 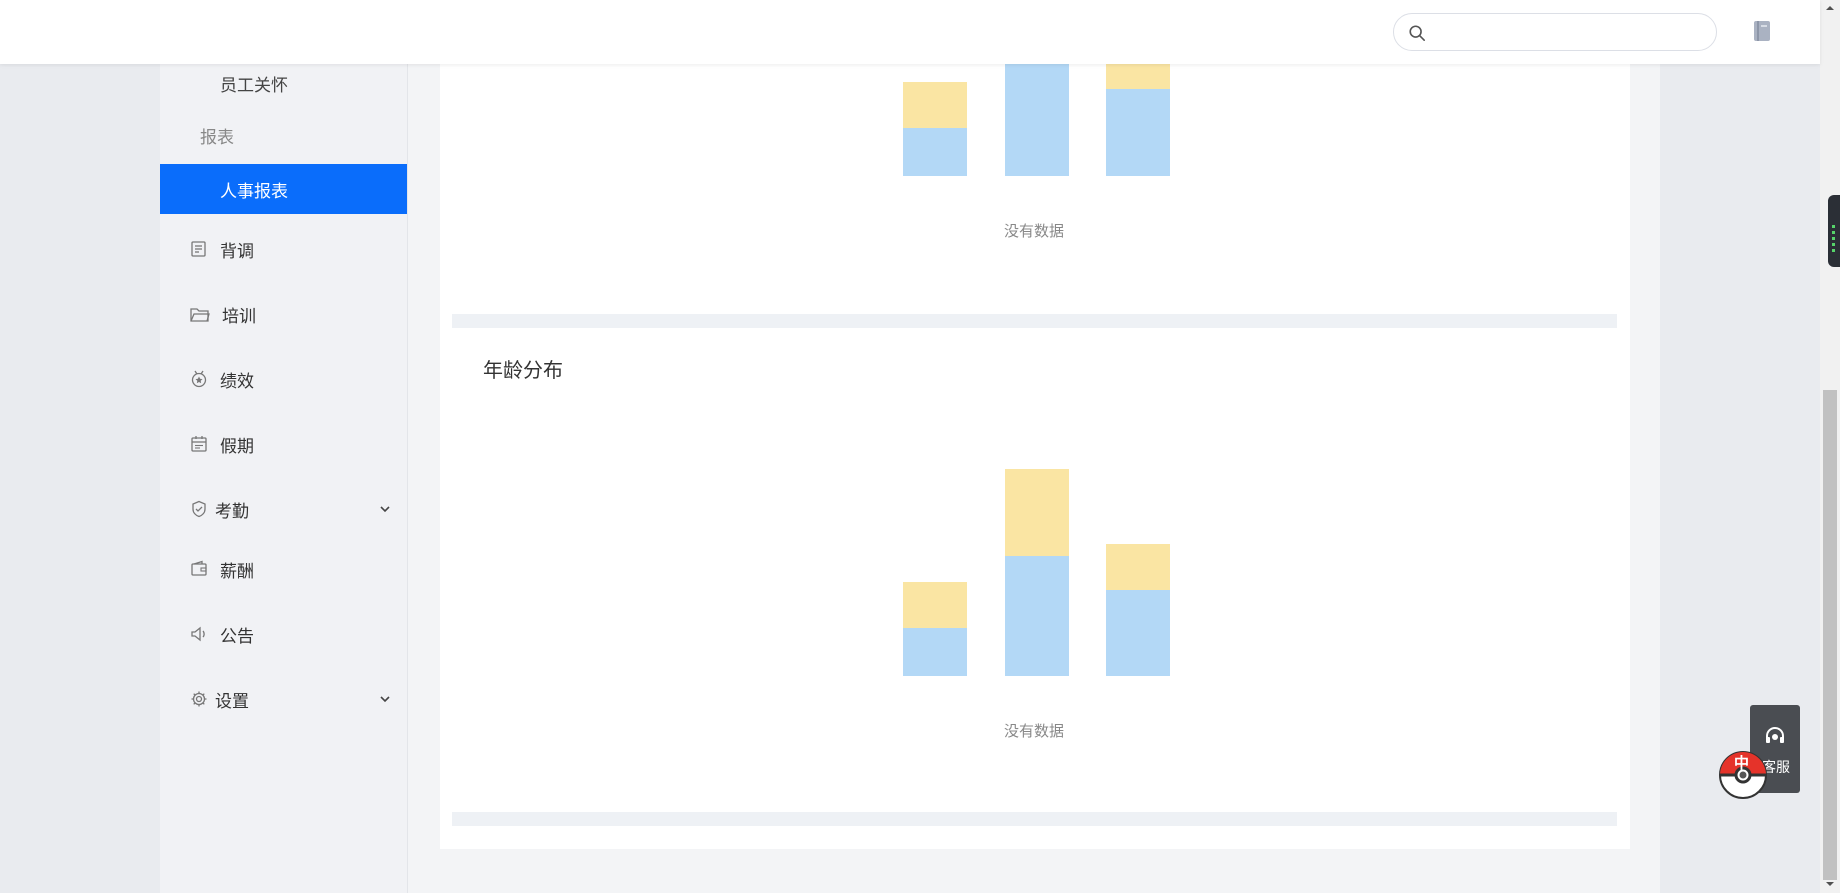 What do you see at coordinates (237, 571) in the screenshot?
I see `sidebar-item-label: 薪酬` at bounding box center [237, 571].